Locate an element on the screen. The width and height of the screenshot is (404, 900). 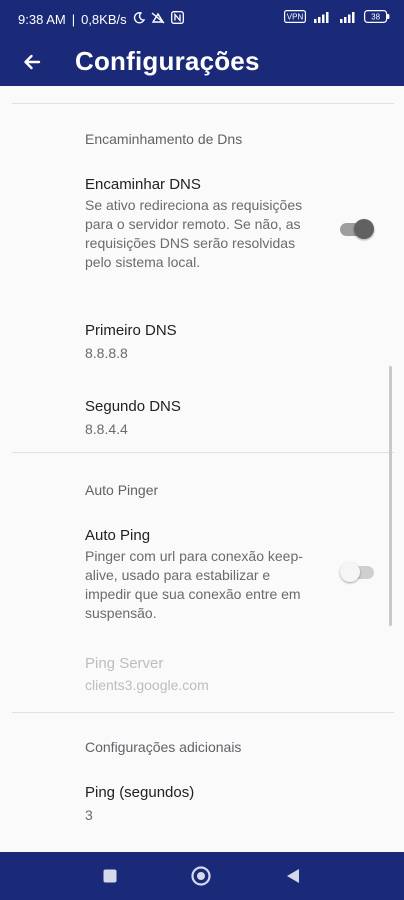
pref-auto-ping-title: Auto Ping is located at coordinates (118, 535).